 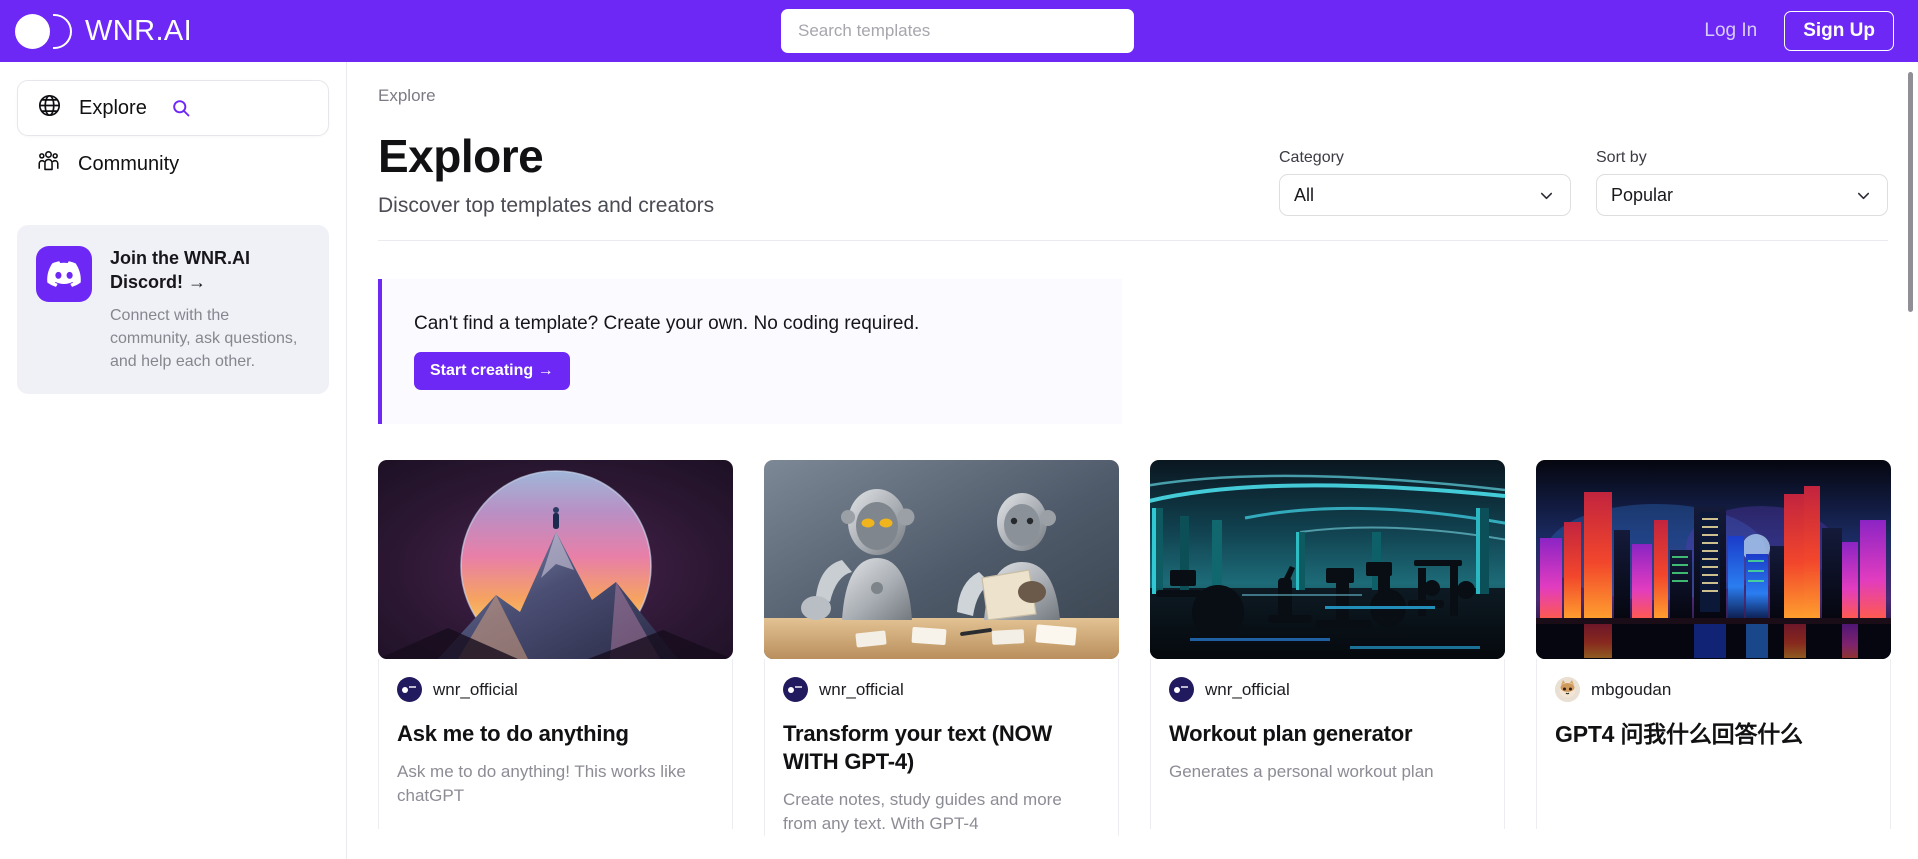 What do you see at coordinates (1910, 192) in the screenshot?
I see `scrollbar-thumb` at bounding box center [1910, 192].